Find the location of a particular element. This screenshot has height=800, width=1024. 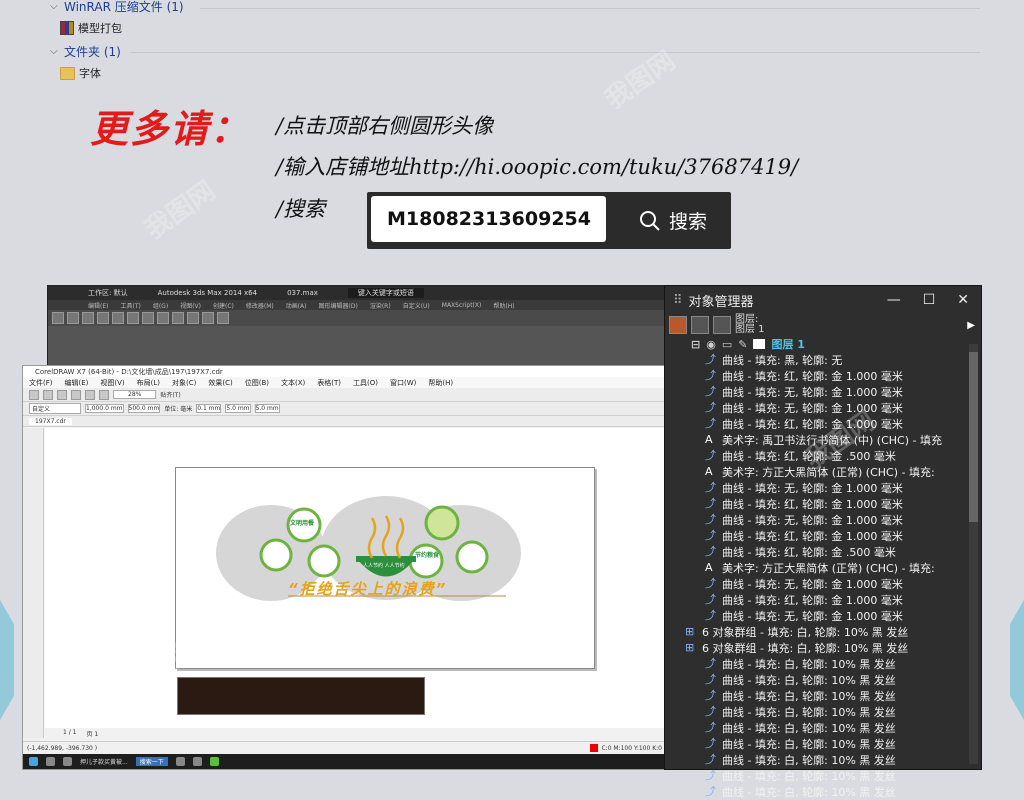

collapse-icon: ⊟ is located at coordinates (695, 344).